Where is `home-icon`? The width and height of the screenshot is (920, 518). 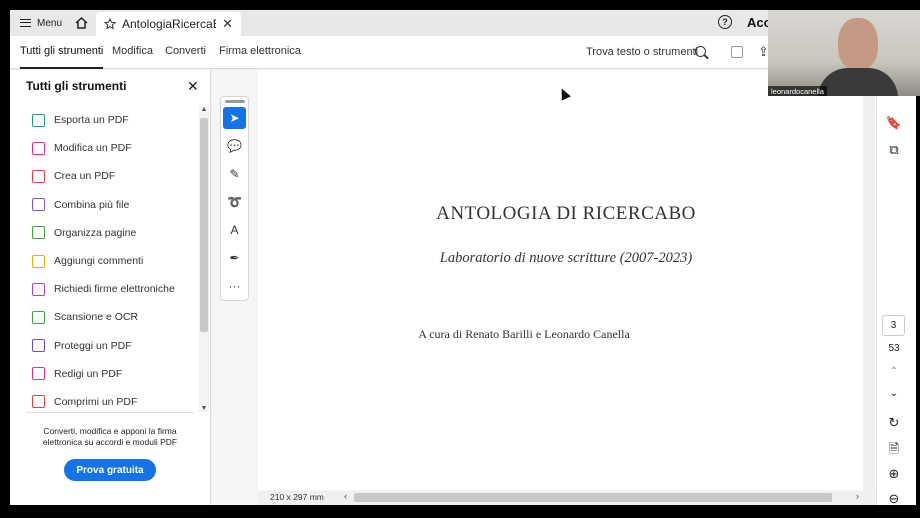 home-icon is located at coordinates (81, 23).